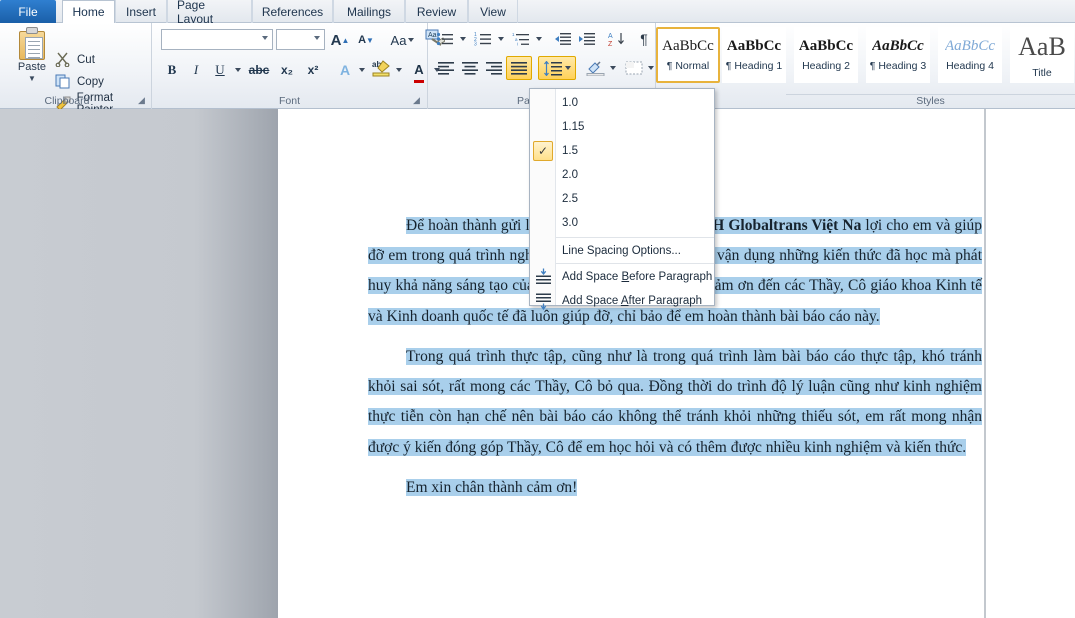  What do you see at coordinates (88, 12) in the screenshot?
I see `tab-home: Home` at bounding box center [88, 12].